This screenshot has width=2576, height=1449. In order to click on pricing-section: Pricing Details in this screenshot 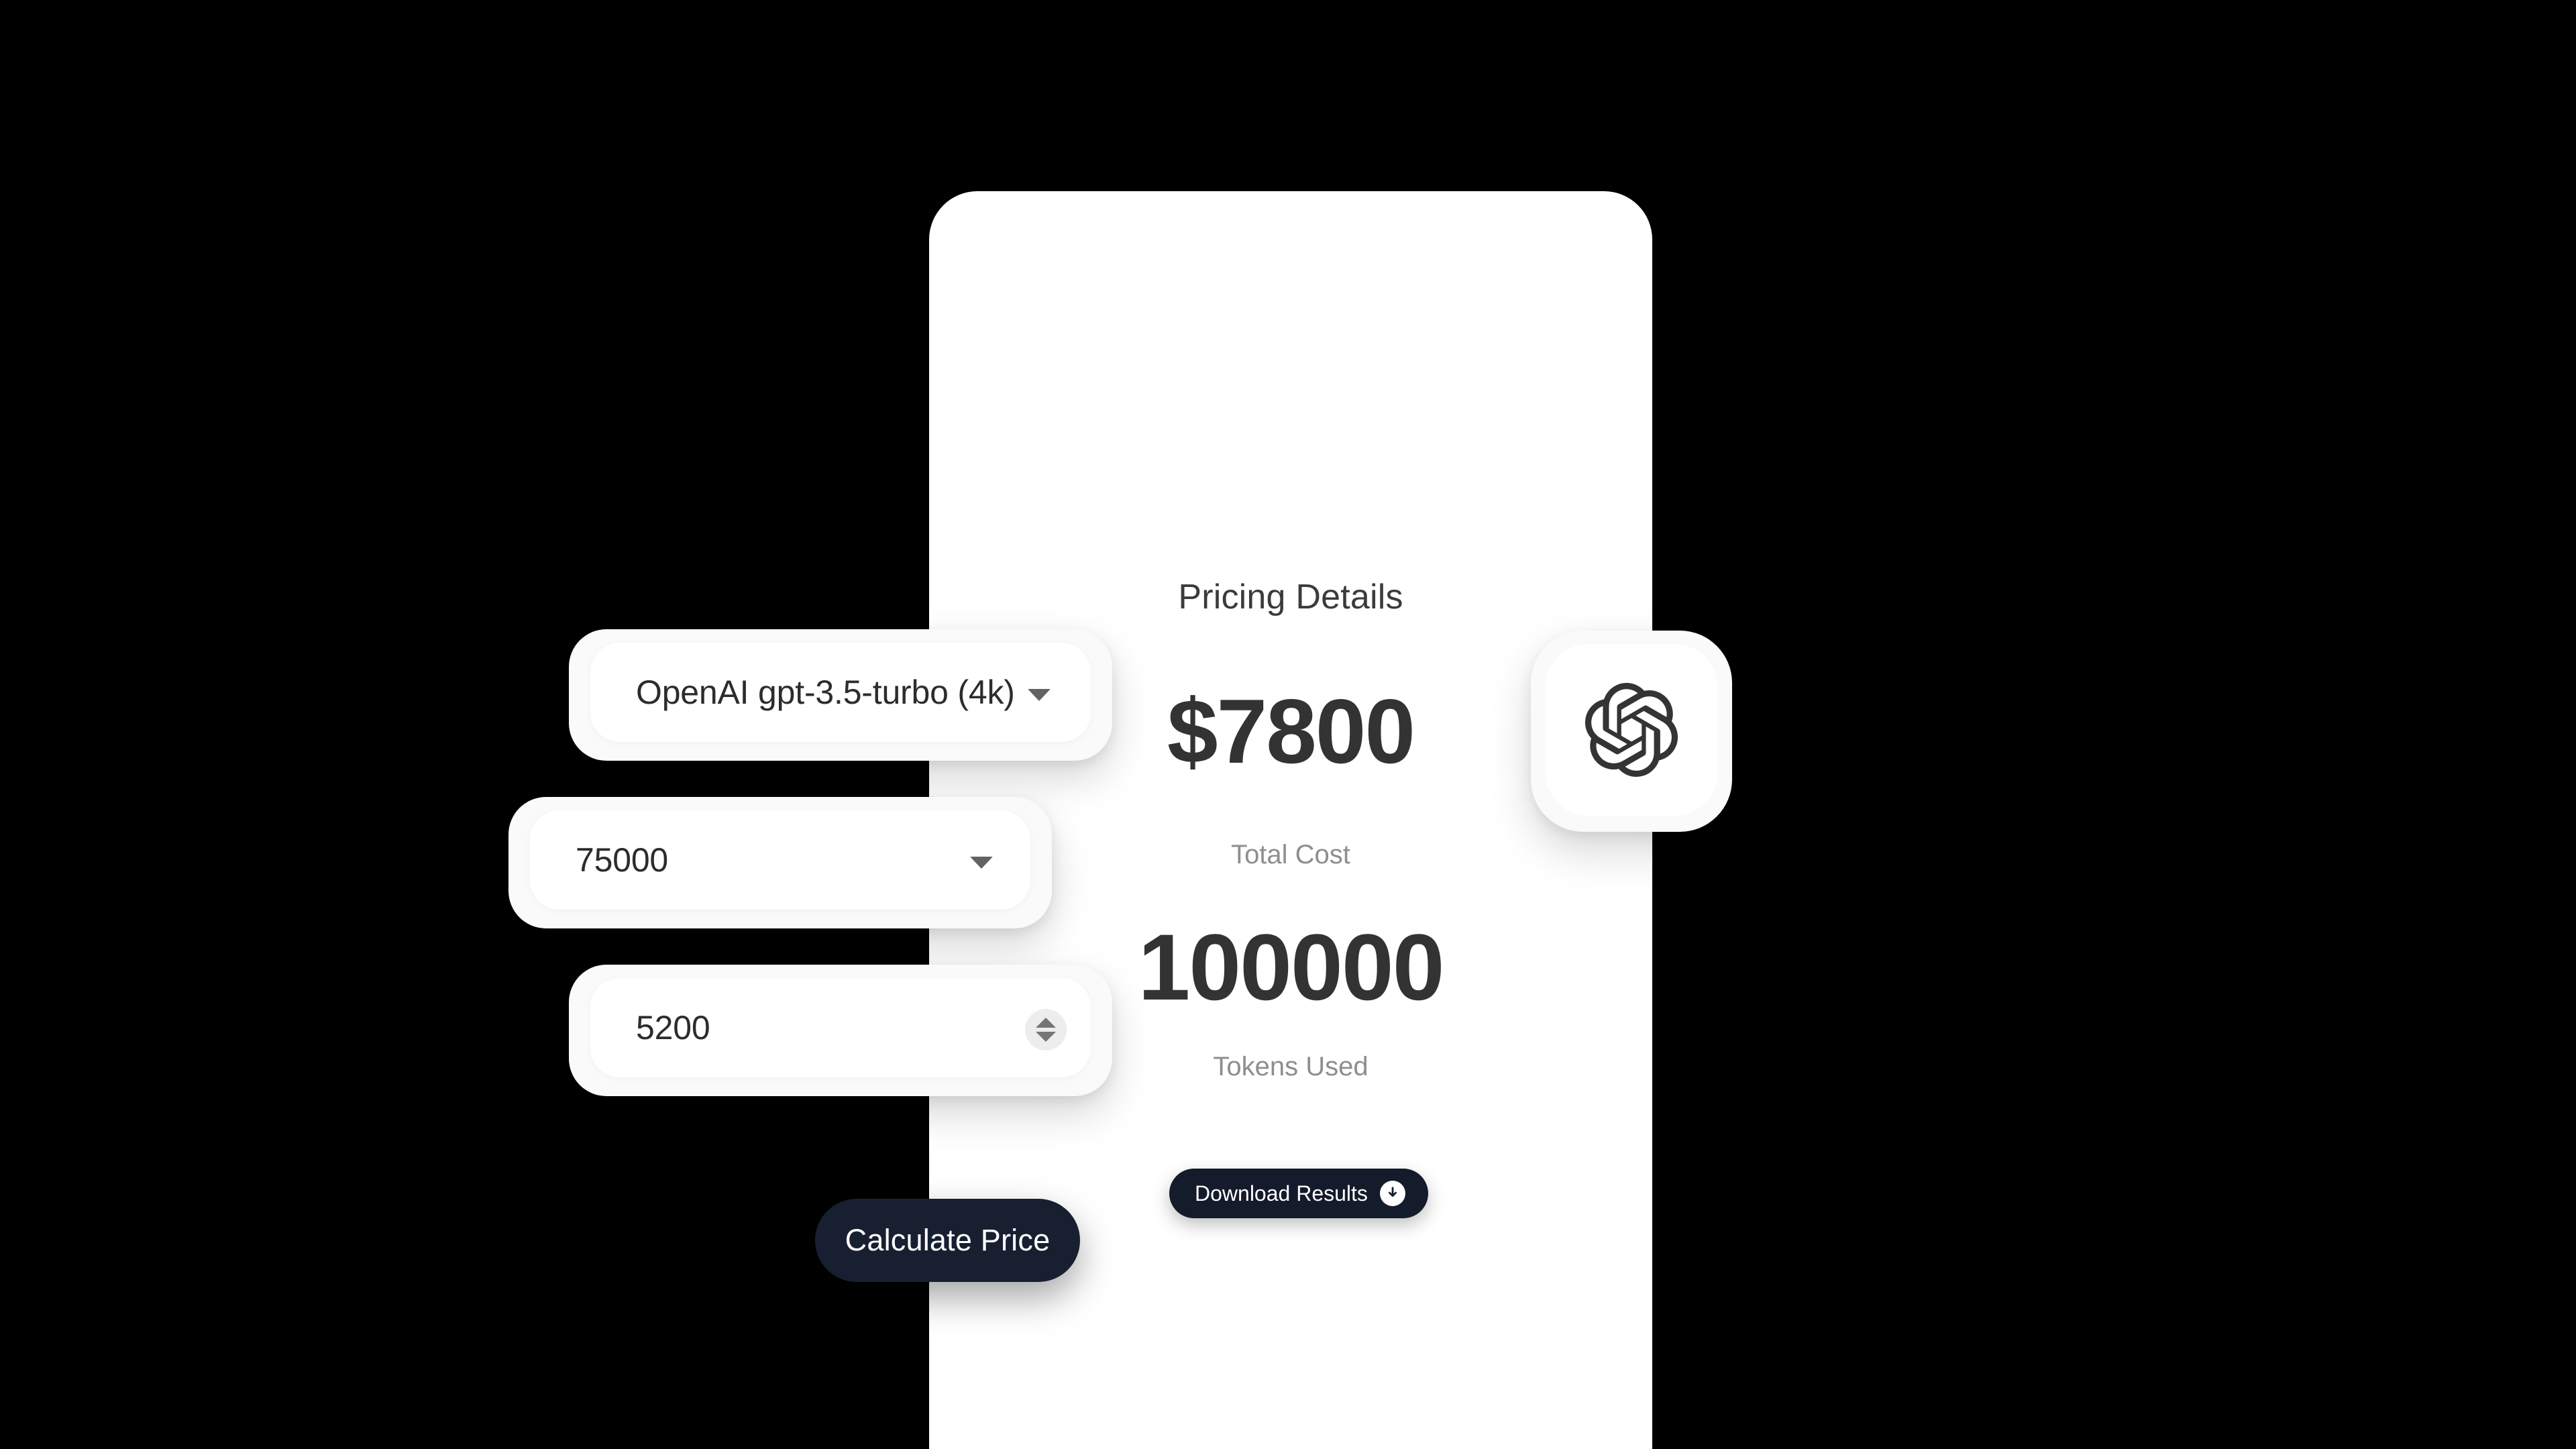, I will do `click(1290, 597)`.